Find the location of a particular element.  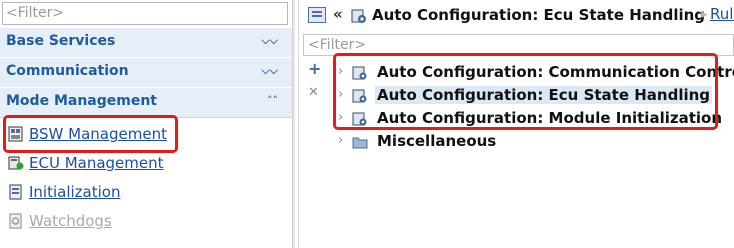

rules-link: Rules, is located at coordinates (722, 14).